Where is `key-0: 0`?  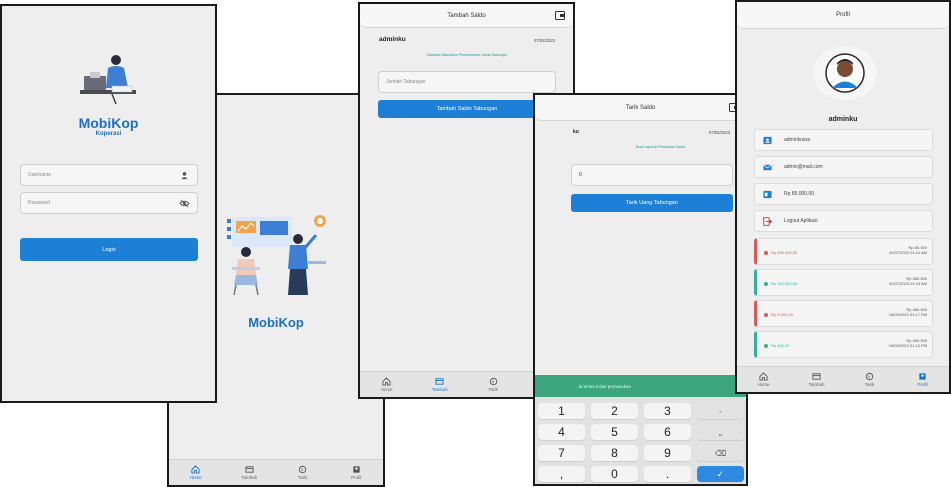 key-0: 0 is located at coordinates (614, 474).